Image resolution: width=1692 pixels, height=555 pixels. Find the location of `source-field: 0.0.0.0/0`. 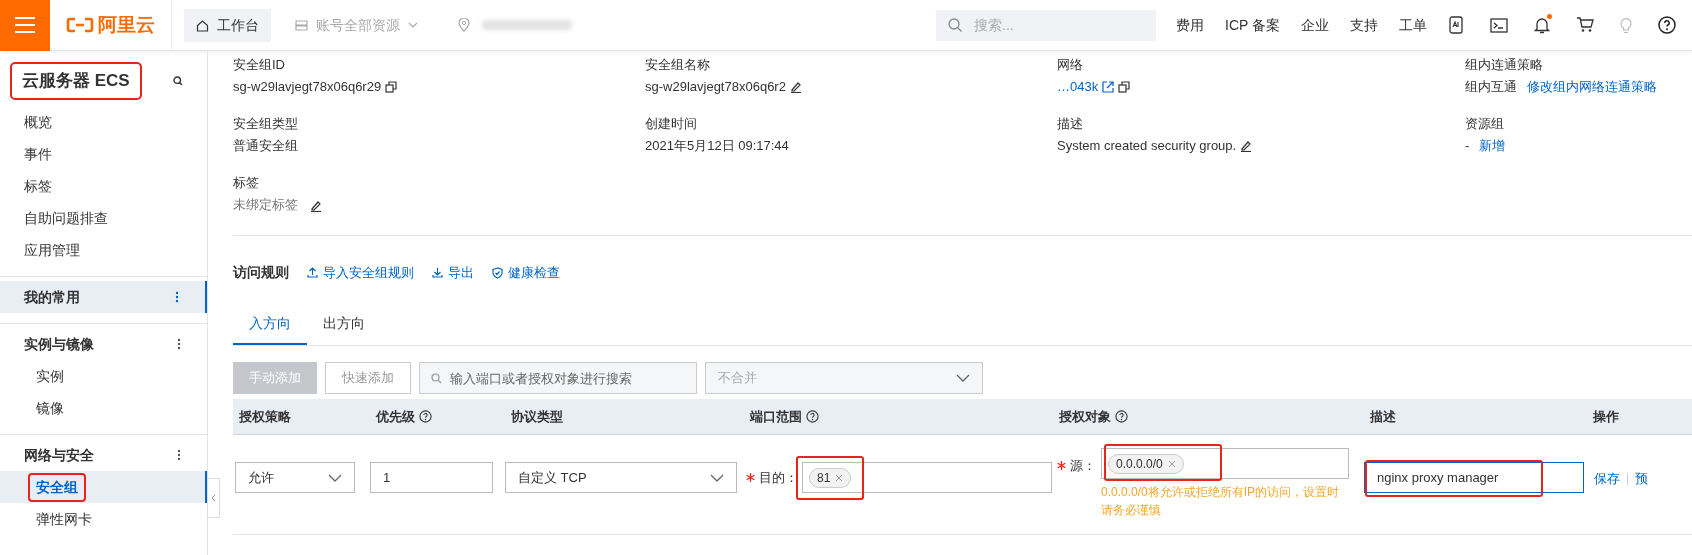

source-field: 0.0.0.0/0 is located at coordinates (1225, 463).